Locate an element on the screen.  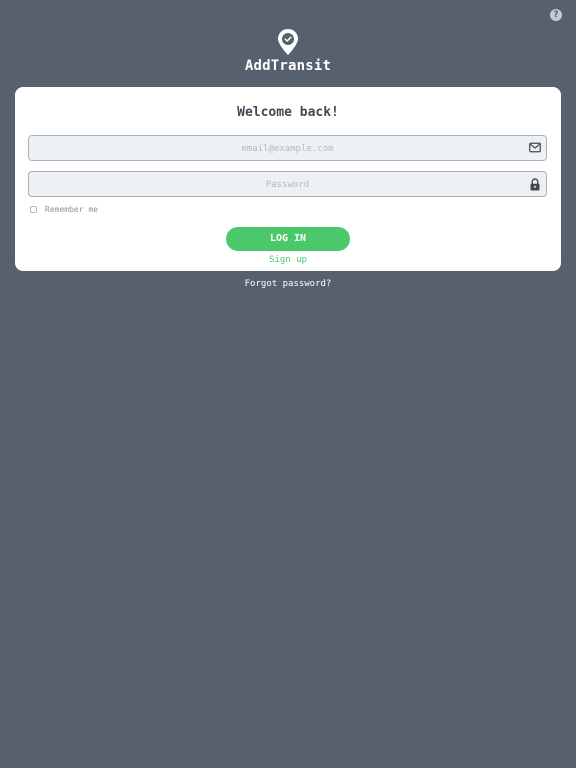
remember-me-row: Remember me is located at coordinates (64, 209).